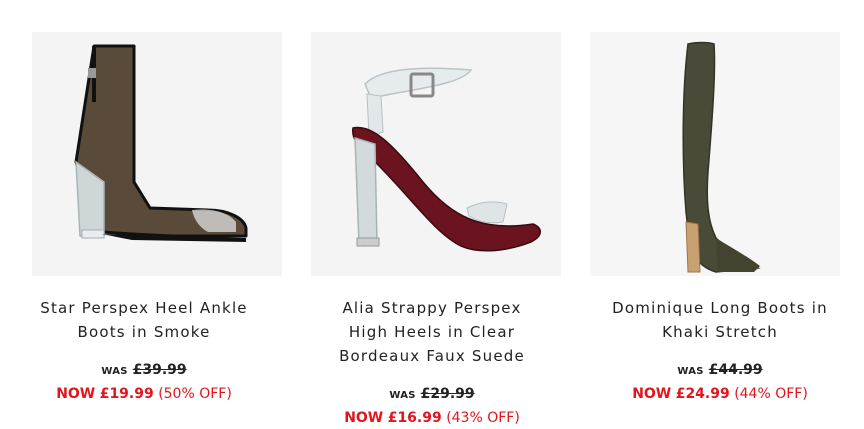 This screenshot has height=429, width=864. What do you see at coordinates (144, 320) in the screenshot?
I see `product-title: Star Perspex Heel Ankle Boots in Smoke` at bounding box center [144, 320].